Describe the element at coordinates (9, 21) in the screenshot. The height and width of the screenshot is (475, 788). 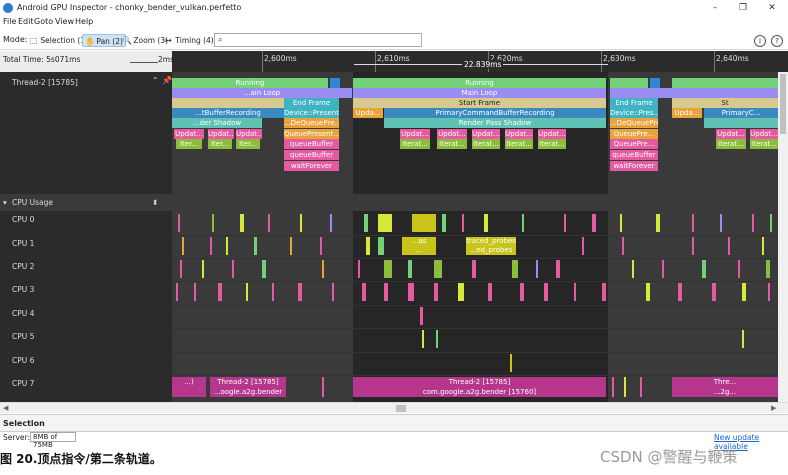
I see `menu-file: File` at that location.